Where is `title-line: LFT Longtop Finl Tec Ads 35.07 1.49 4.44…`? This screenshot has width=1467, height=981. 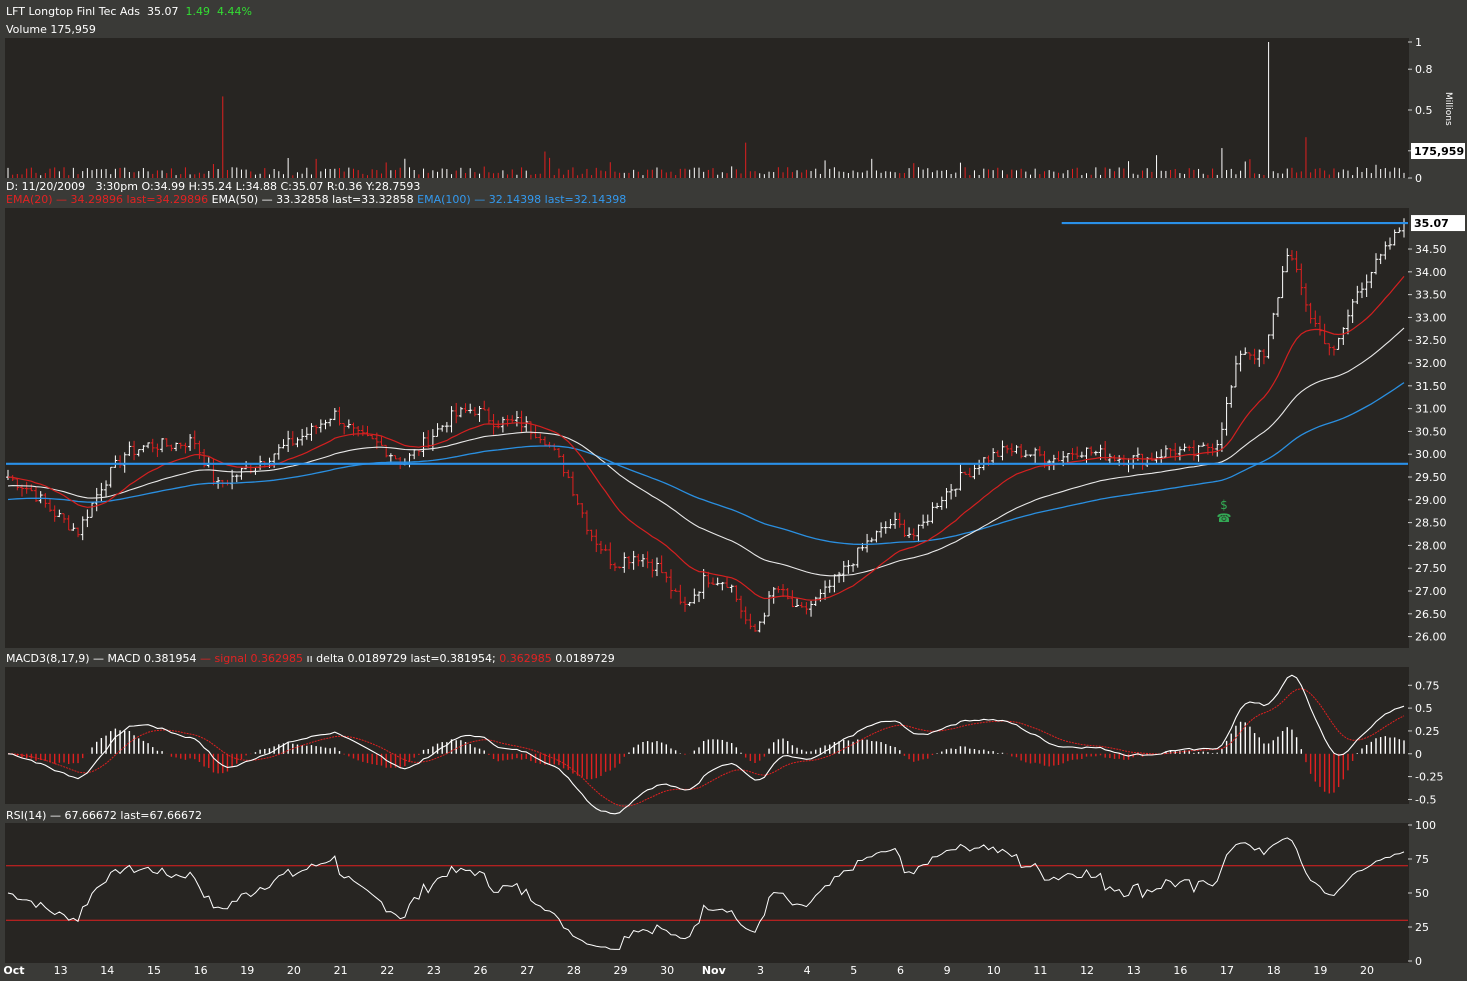 title-line: LFT Longtop Finl Tec Ads 35.07 1.49 4.44… is located at coordinates (129, 11).